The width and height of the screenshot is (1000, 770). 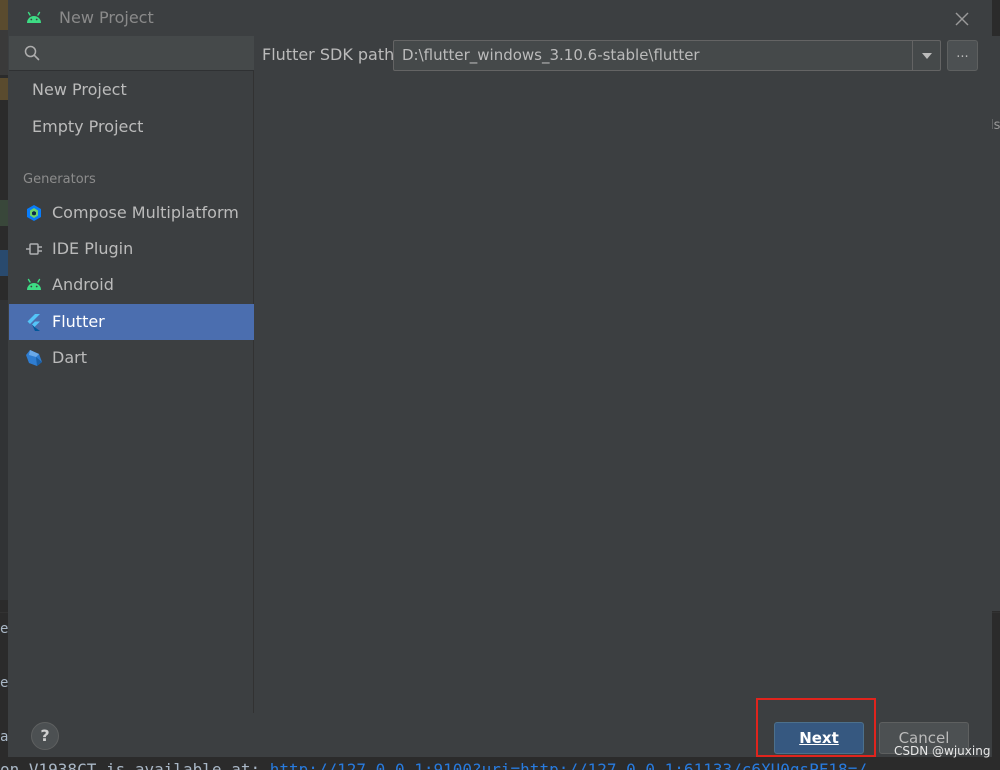 I want to click on flutter-sdk-path-combobox: D:\flutter_windows_3.10.6-stable\flutter, so click(x=667, y=55).